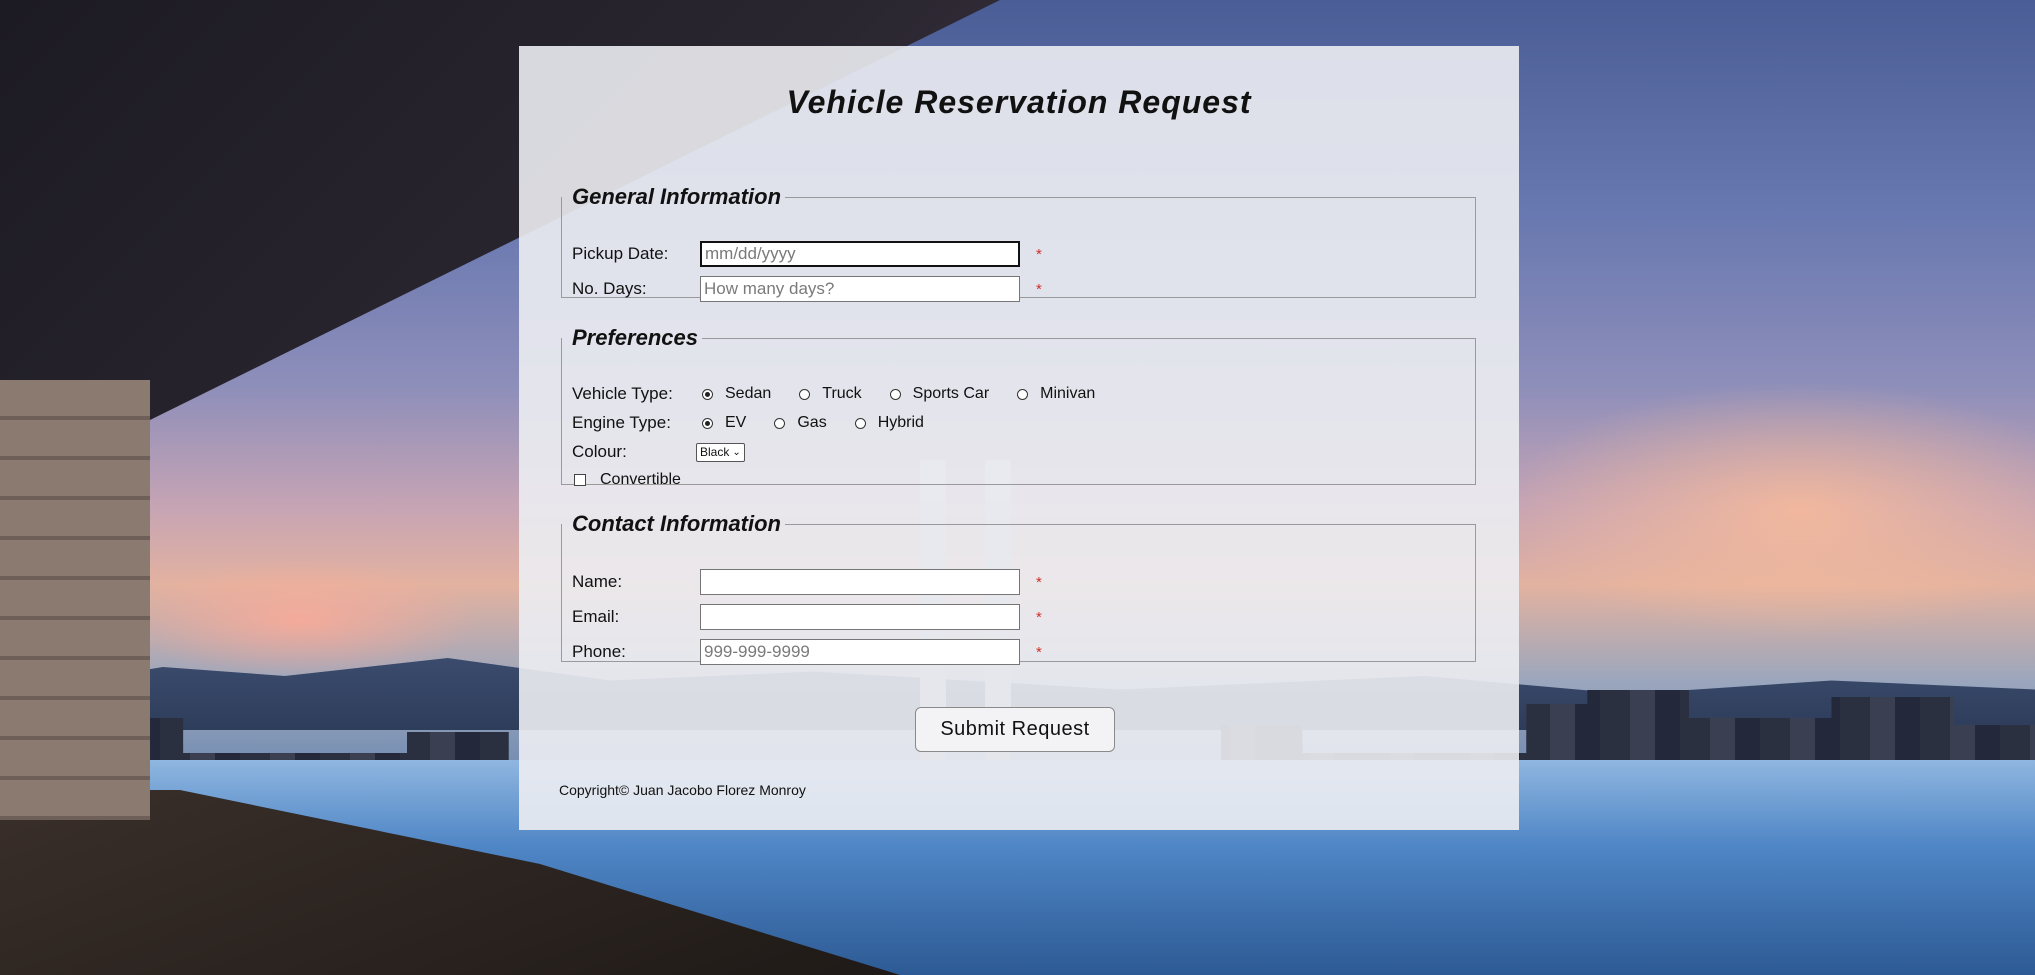 The width and height of the screenshot is (2035, 975). Describe the element at coordinates (715, 452) in the screenshot. I see `colour-select-value: Black` at that location.